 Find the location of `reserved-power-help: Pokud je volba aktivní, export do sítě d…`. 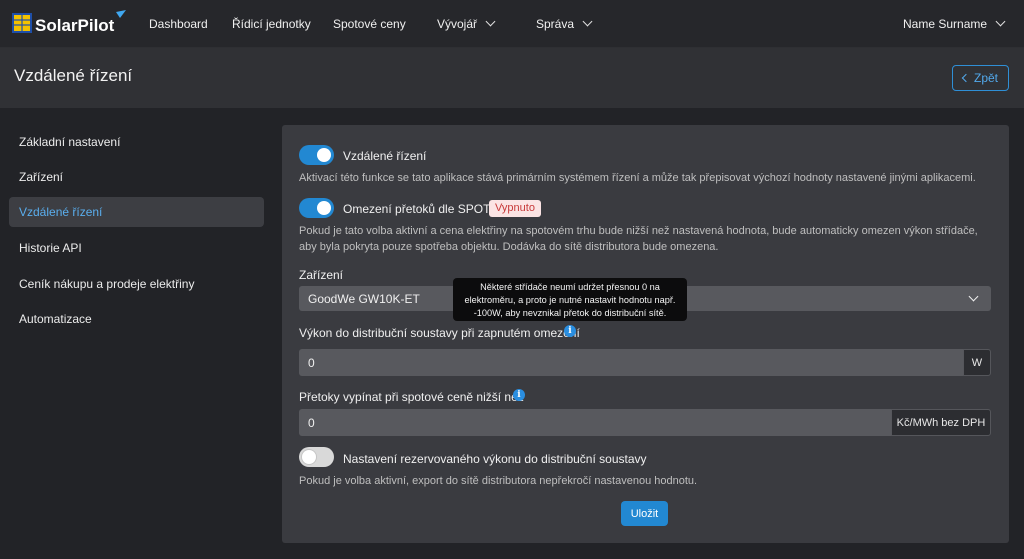

reserved-power-help: Pokud je volba aktivní, export do sítě d… is located at coordinates (498, 481).